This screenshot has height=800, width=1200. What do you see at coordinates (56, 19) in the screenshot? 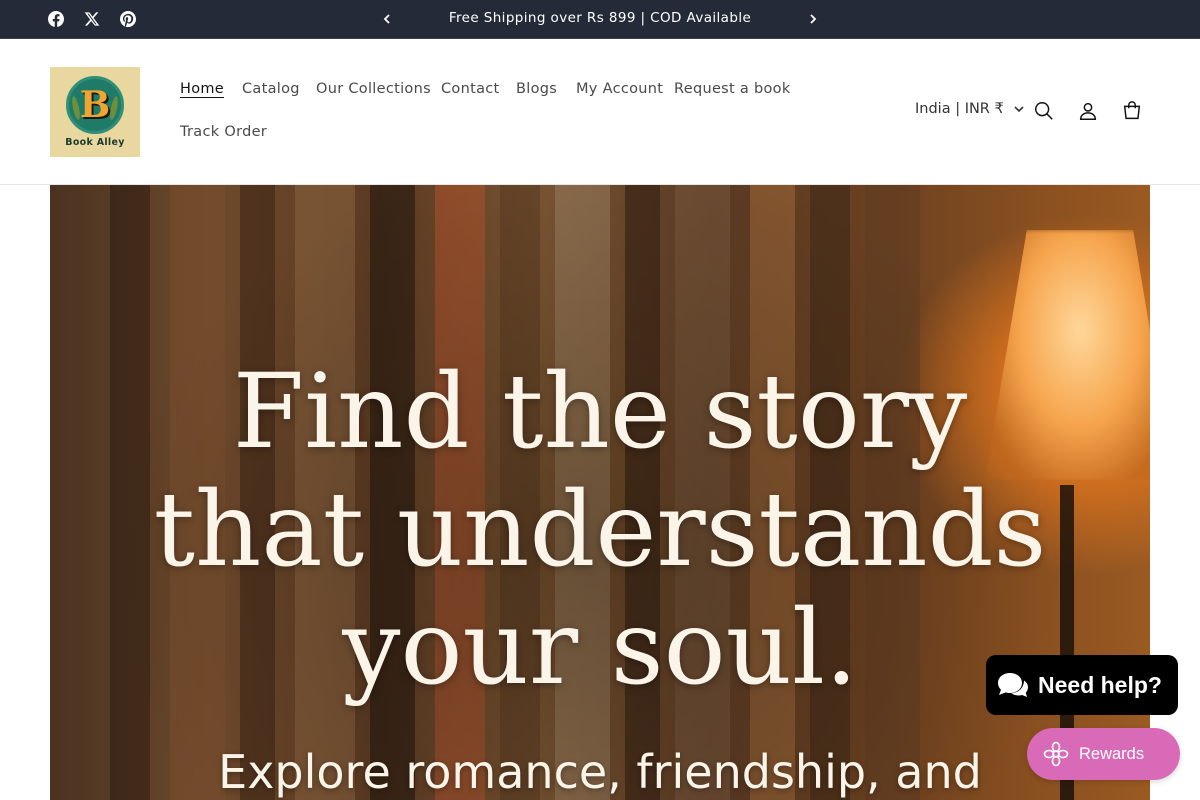
I see `facebook-icon` at bounding box center [56, 19].